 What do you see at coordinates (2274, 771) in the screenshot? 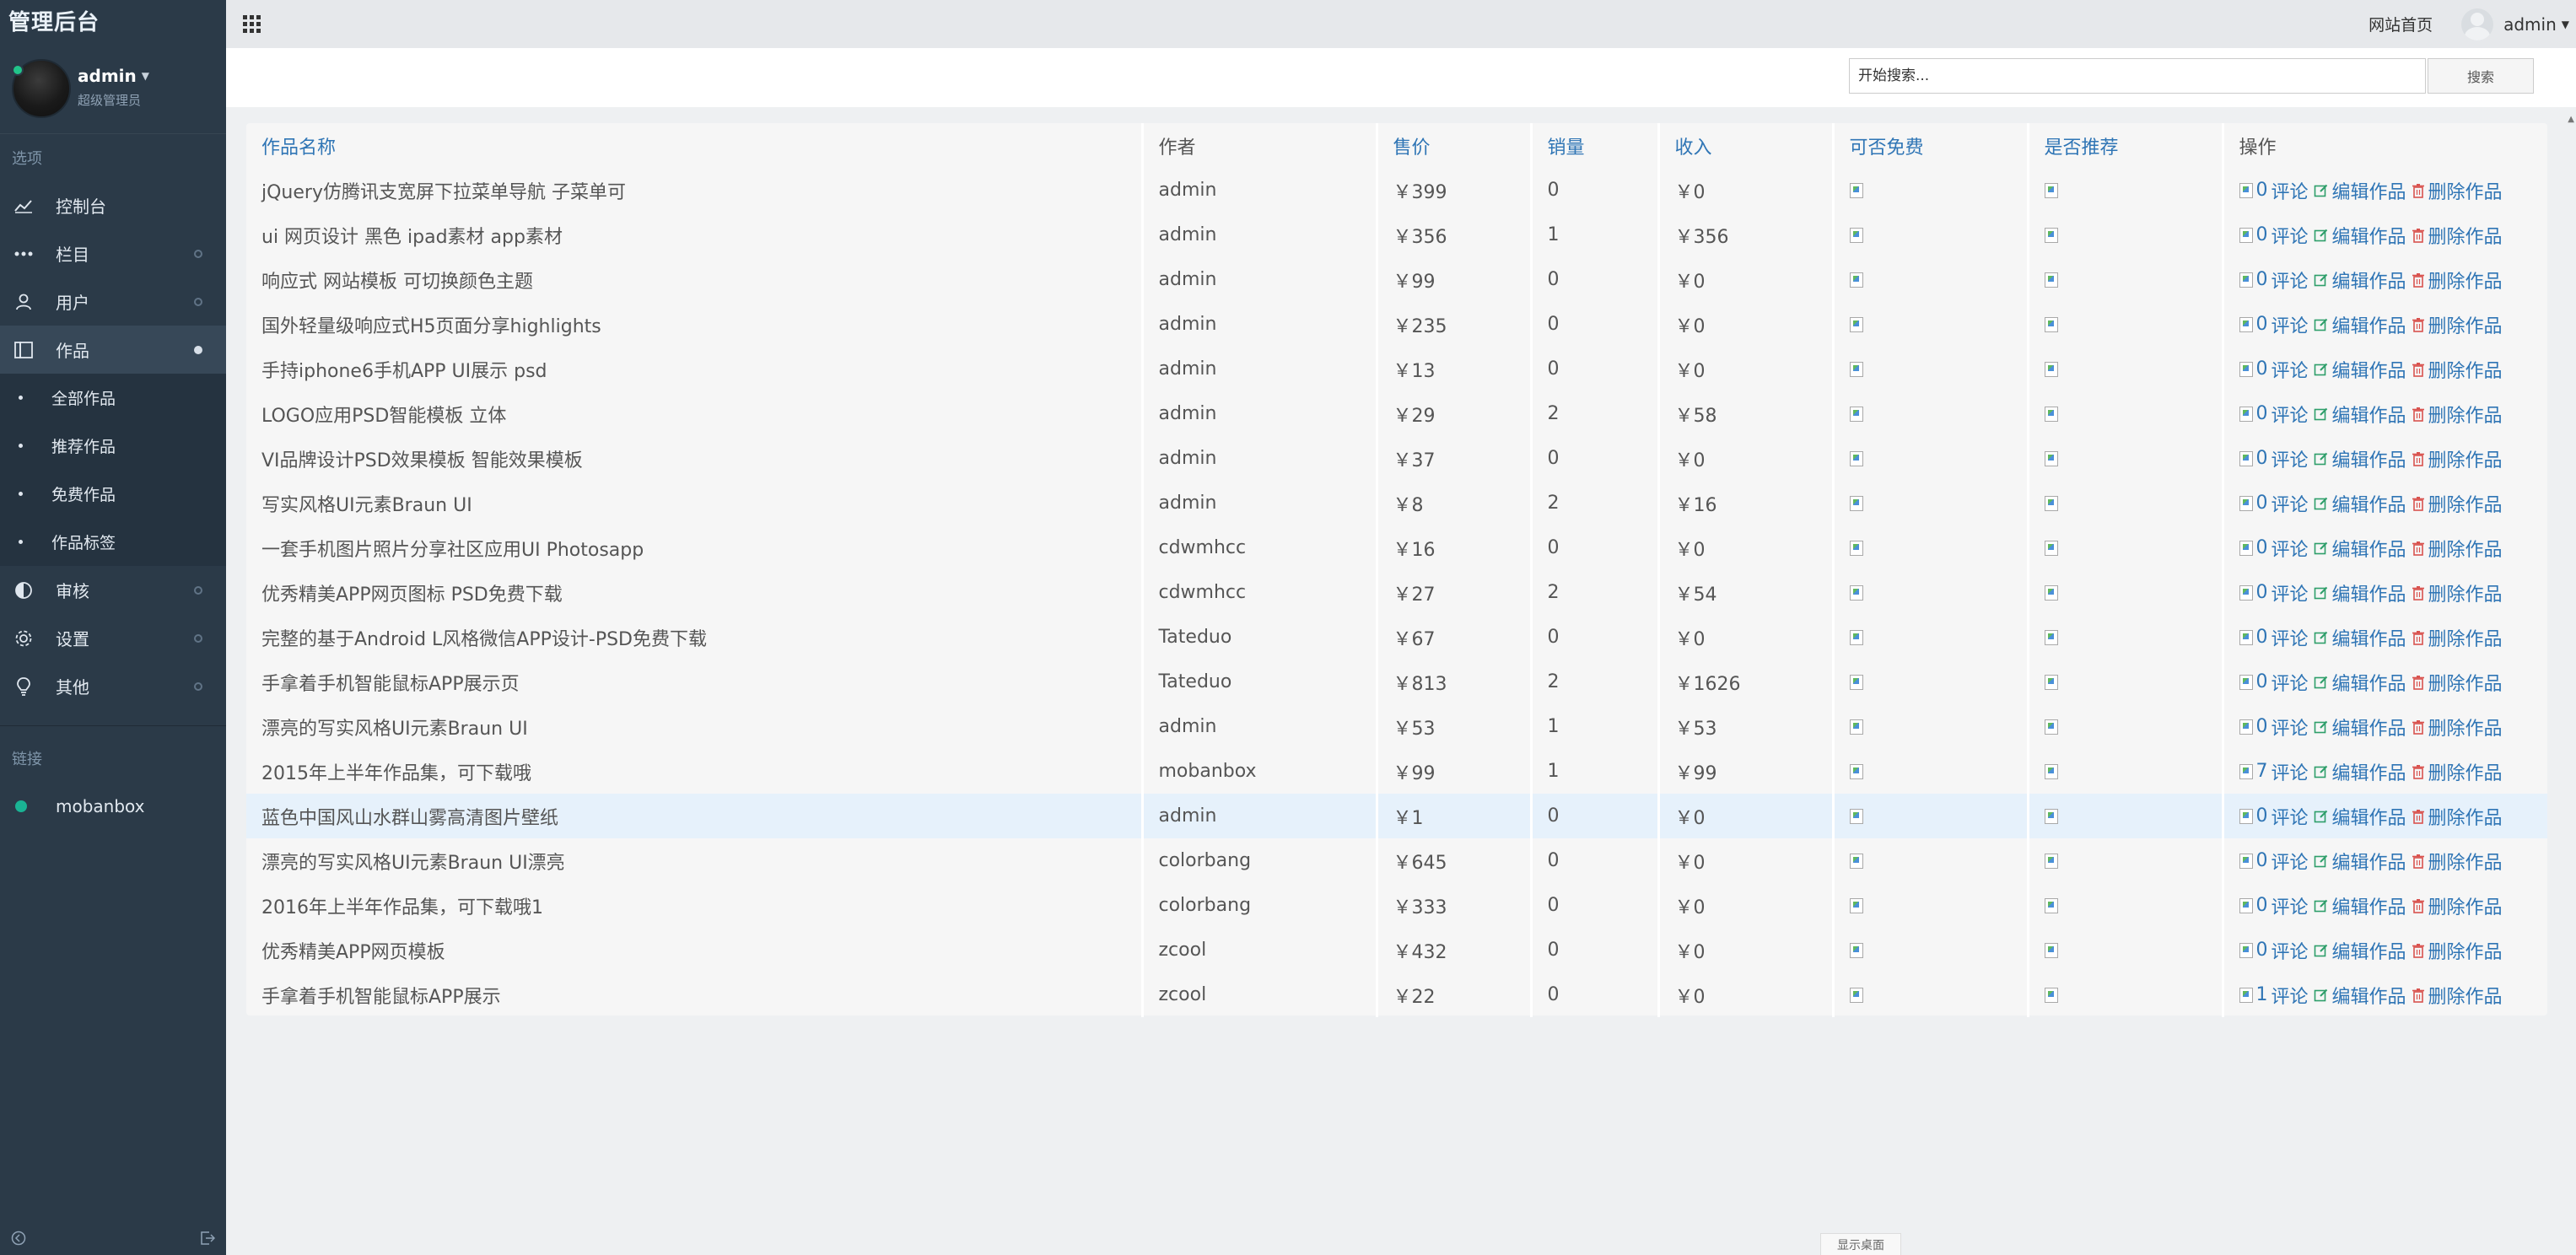
I see `comments-link: 7 评论` at bounding box center [2274, 771].